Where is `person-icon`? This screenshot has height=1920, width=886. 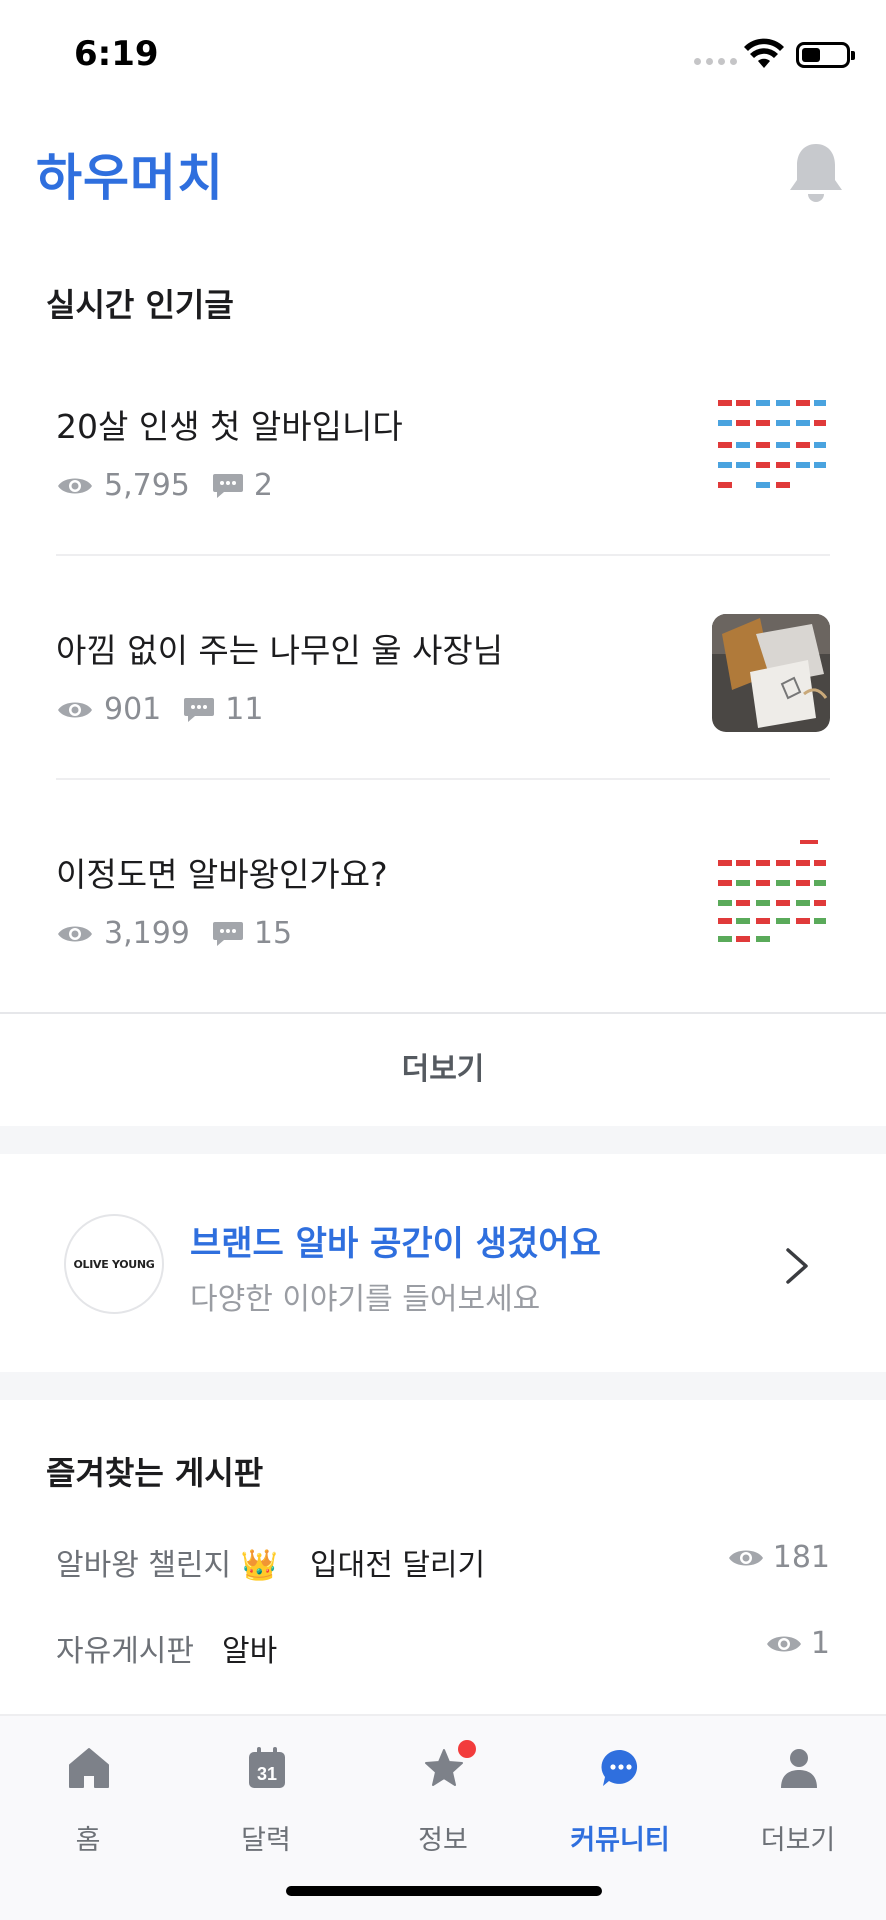 person-icon is located at coordinates (799, 1768).